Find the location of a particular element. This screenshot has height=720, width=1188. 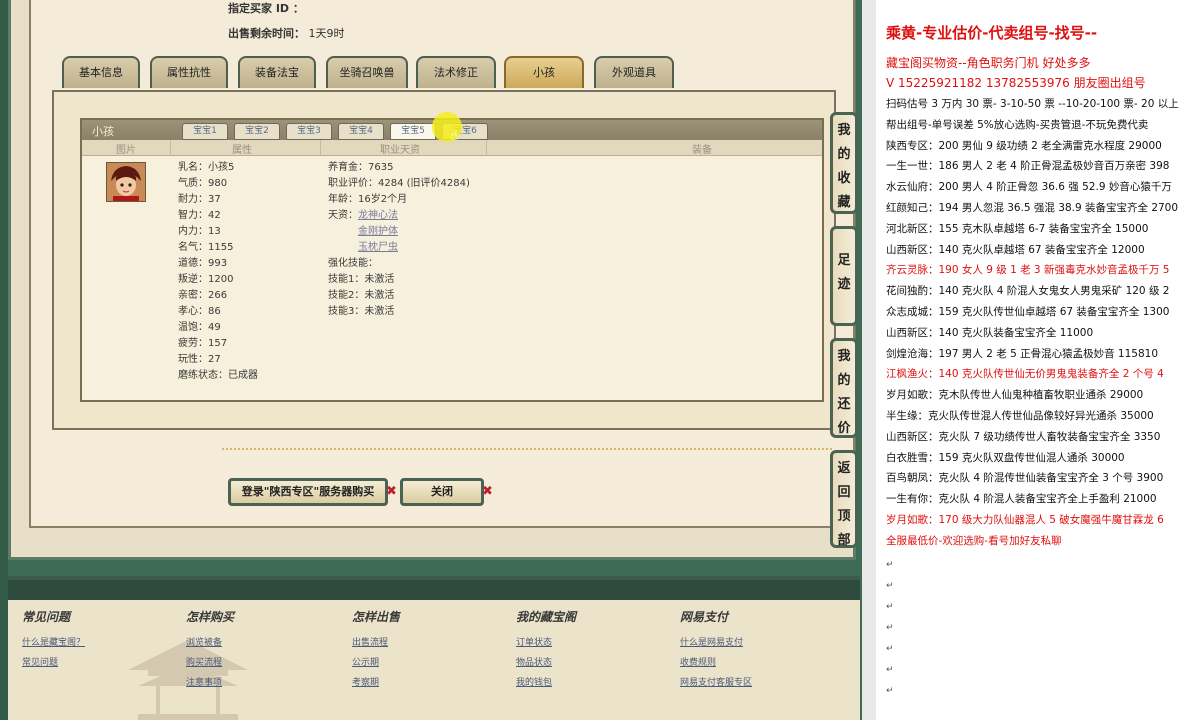

footer-bar is located at coordinates (434, 590).